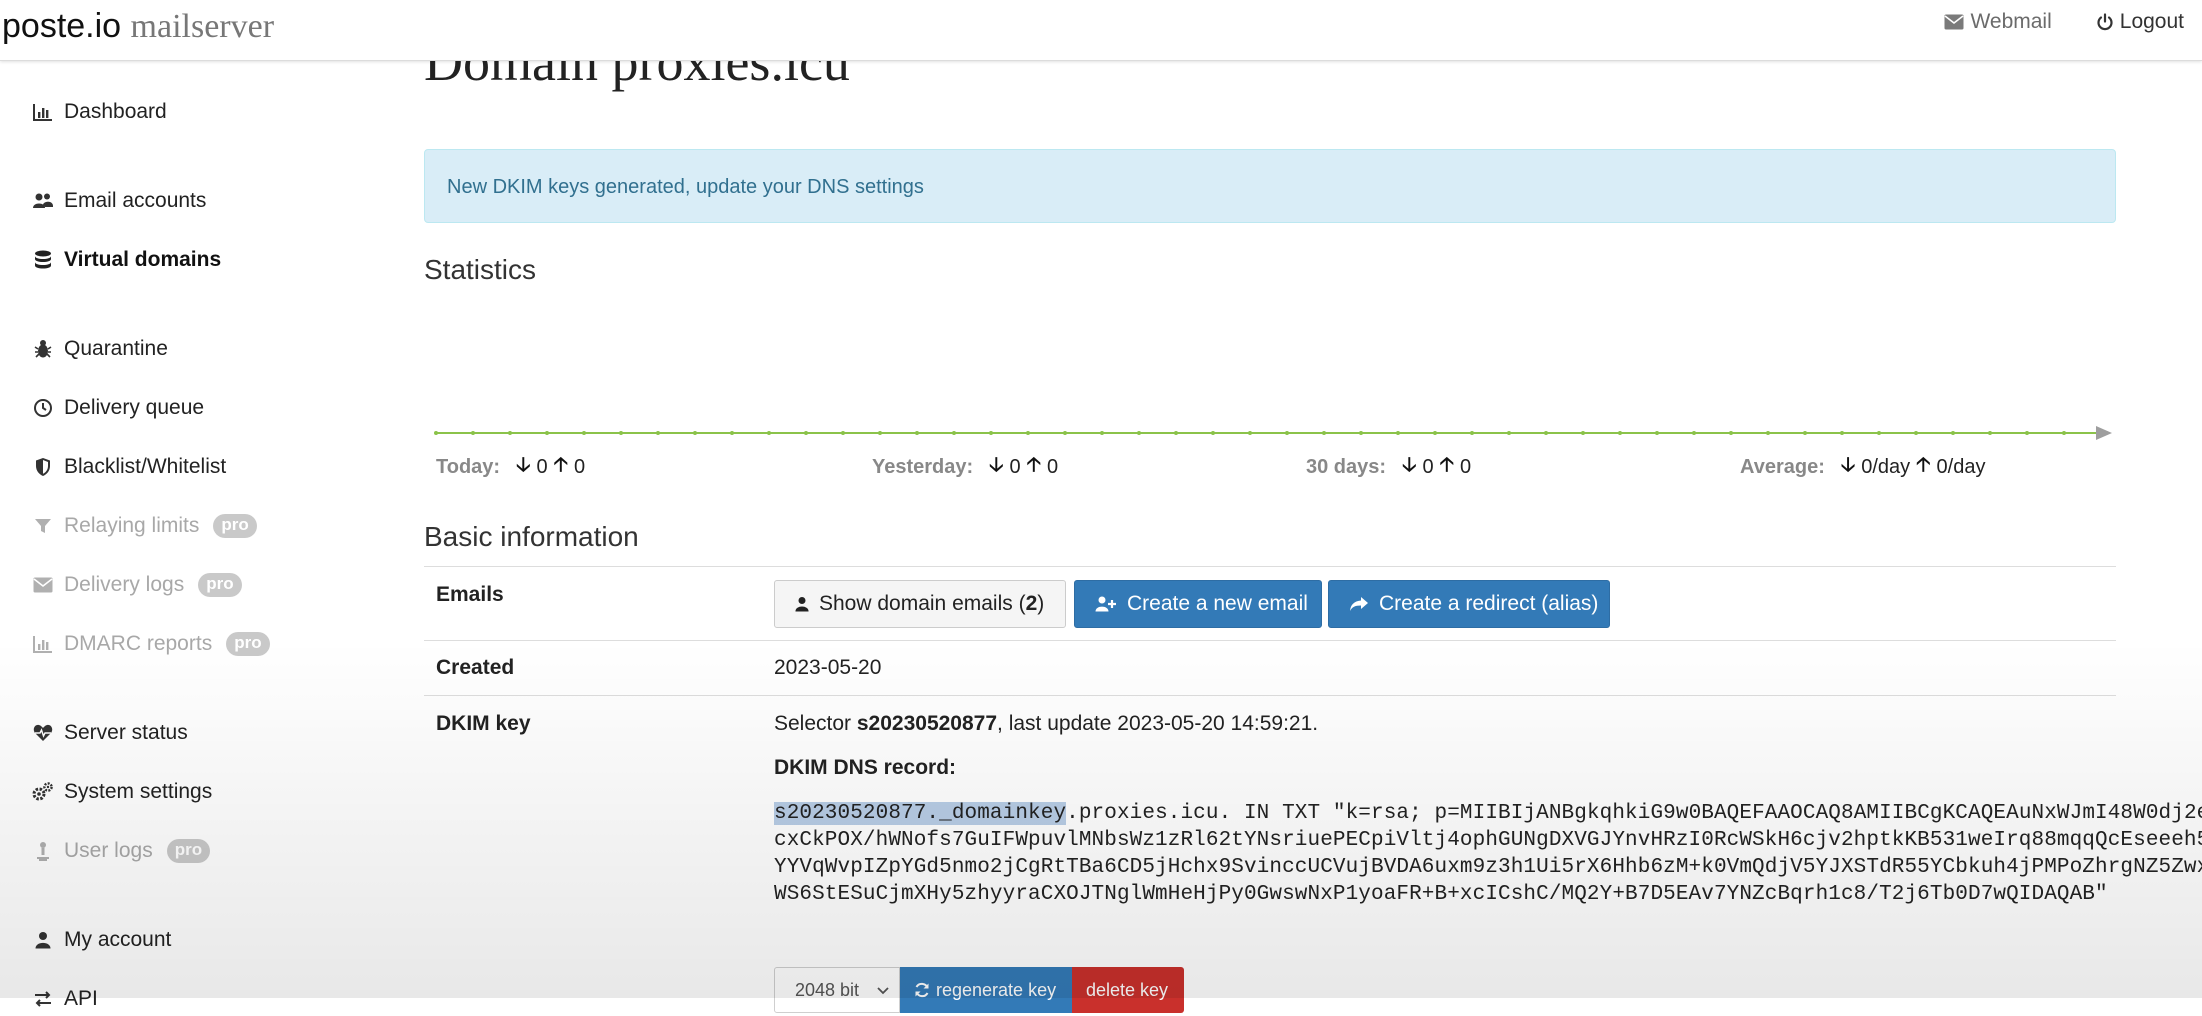  What do you see at coordinates (483, 723) in the screenshot?
I see `dkim-label: DKIM key` at bounding box center [483, 723].